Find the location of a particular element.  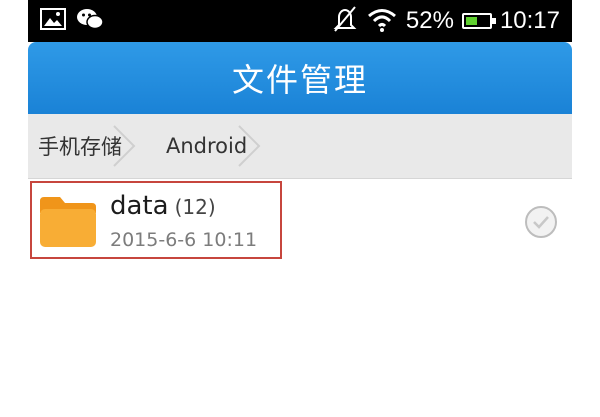

wifi-icon is located at coordinates (382, 21).